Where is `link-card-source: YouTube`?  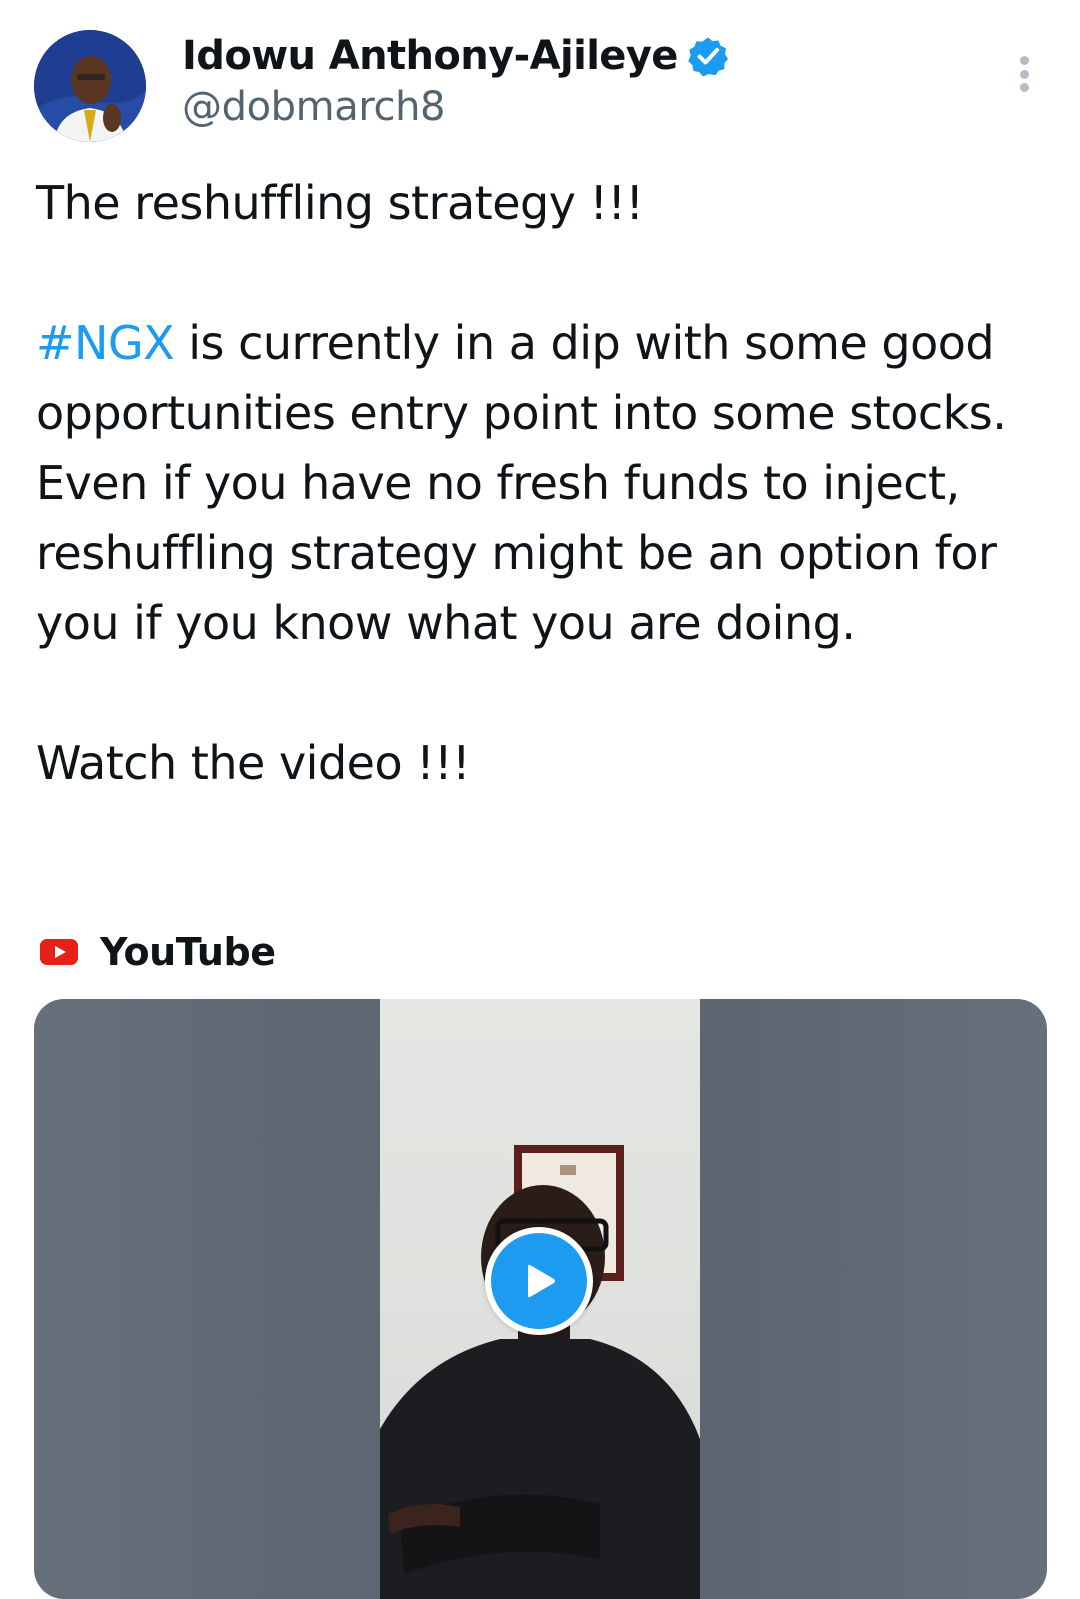 link-card-source: YouTube is located at coordinates (158, 952).